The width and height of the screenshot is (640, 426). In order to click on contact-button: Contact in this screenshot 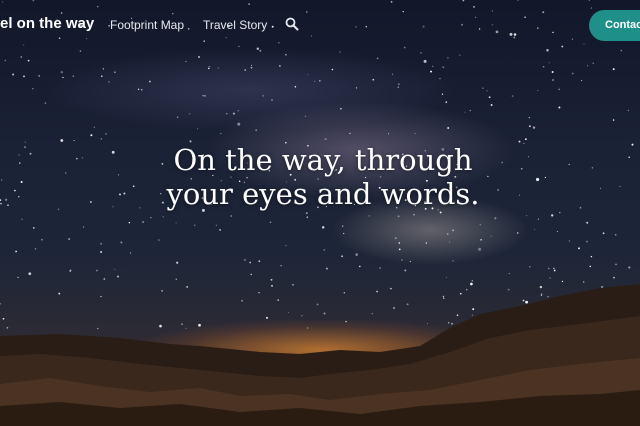, I will do `click(614, 25)`.